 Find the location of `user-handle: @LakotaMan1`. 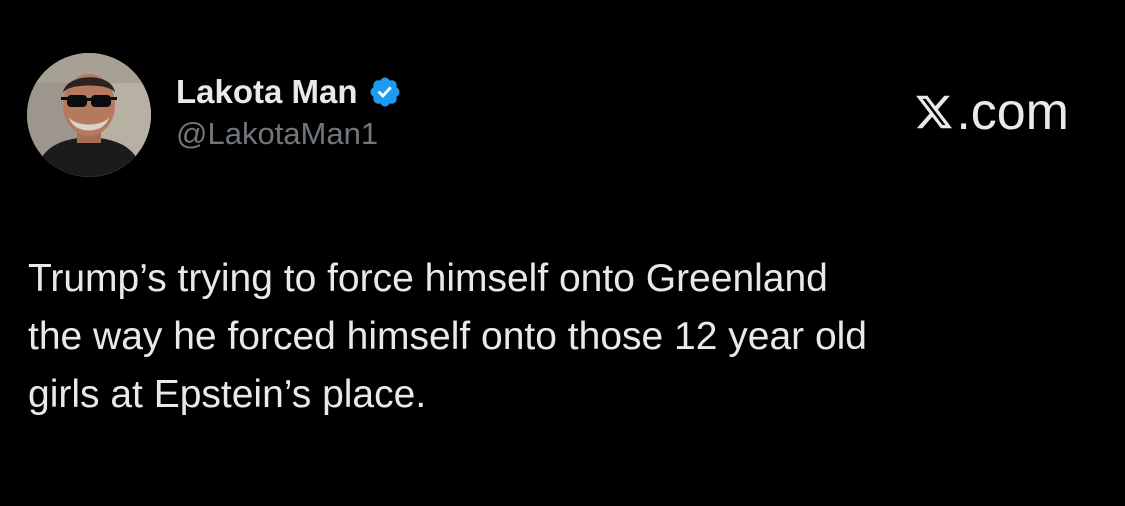

user-handle: @LakotaMan1 is located at coordinates (289, 134).